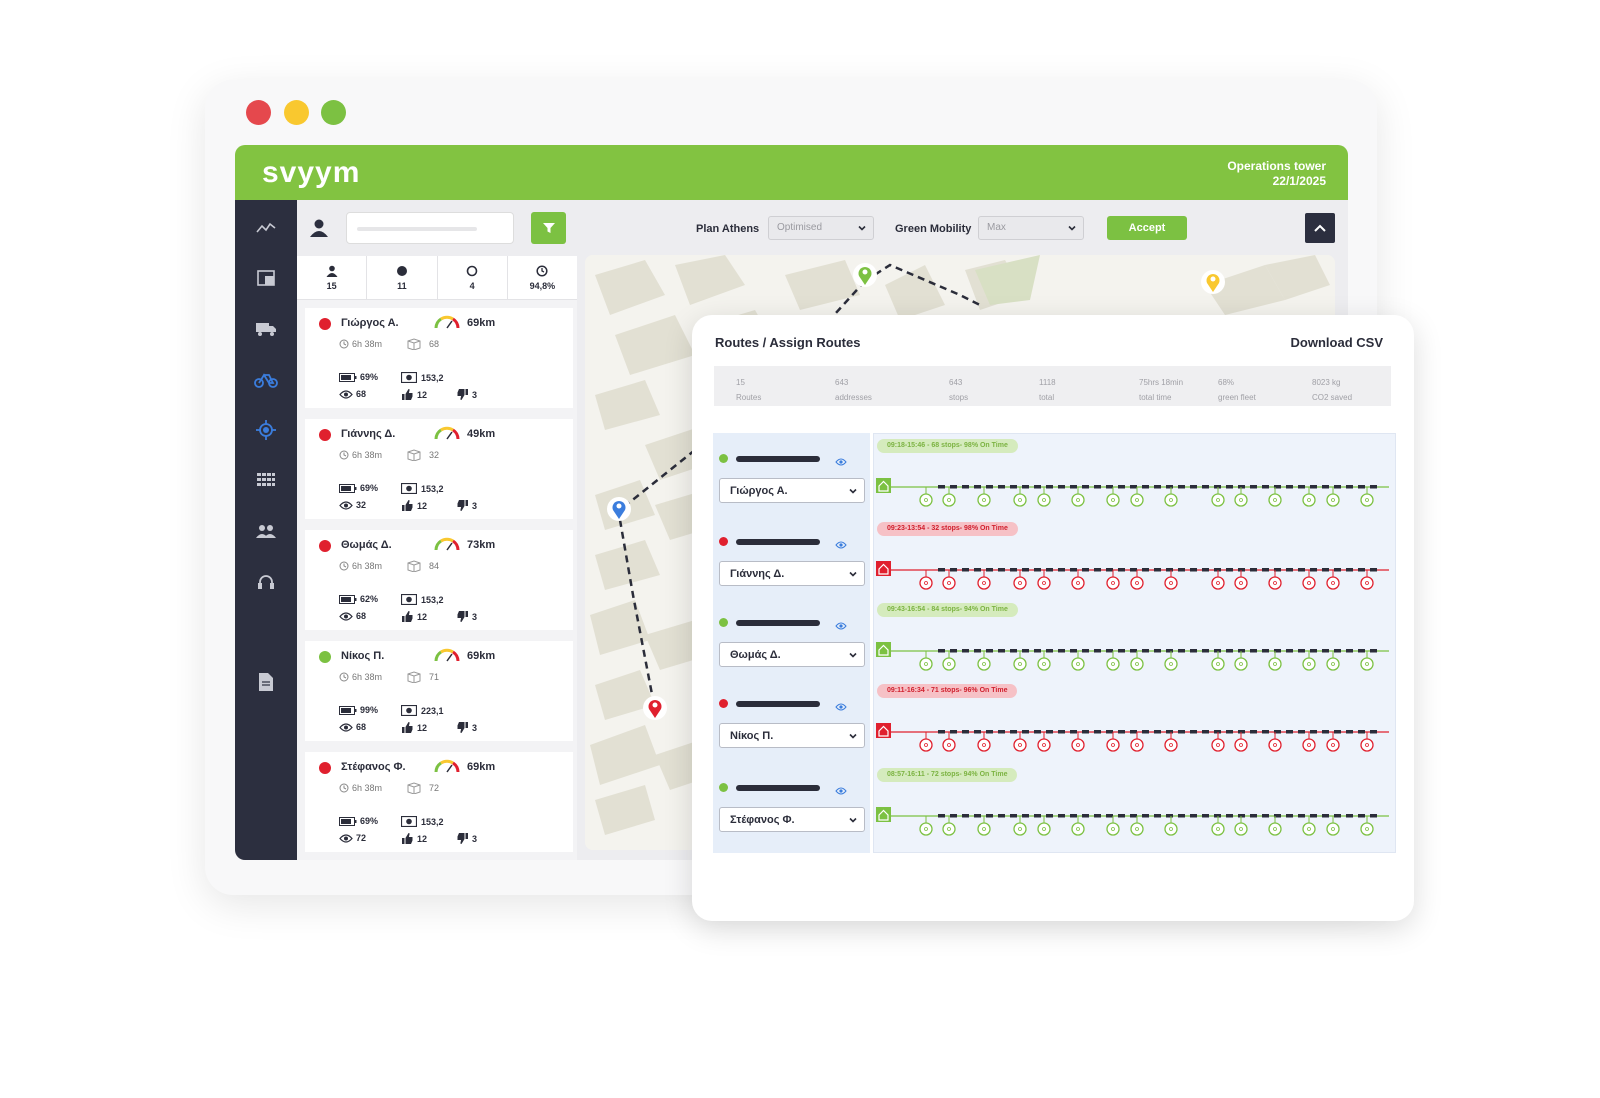 The width and height of the screenshot is (1600, 1098). Describe the element at coordinates (373, 767) in the screenshot. I see `driver-name: Στέφανος Φ.` at that location.